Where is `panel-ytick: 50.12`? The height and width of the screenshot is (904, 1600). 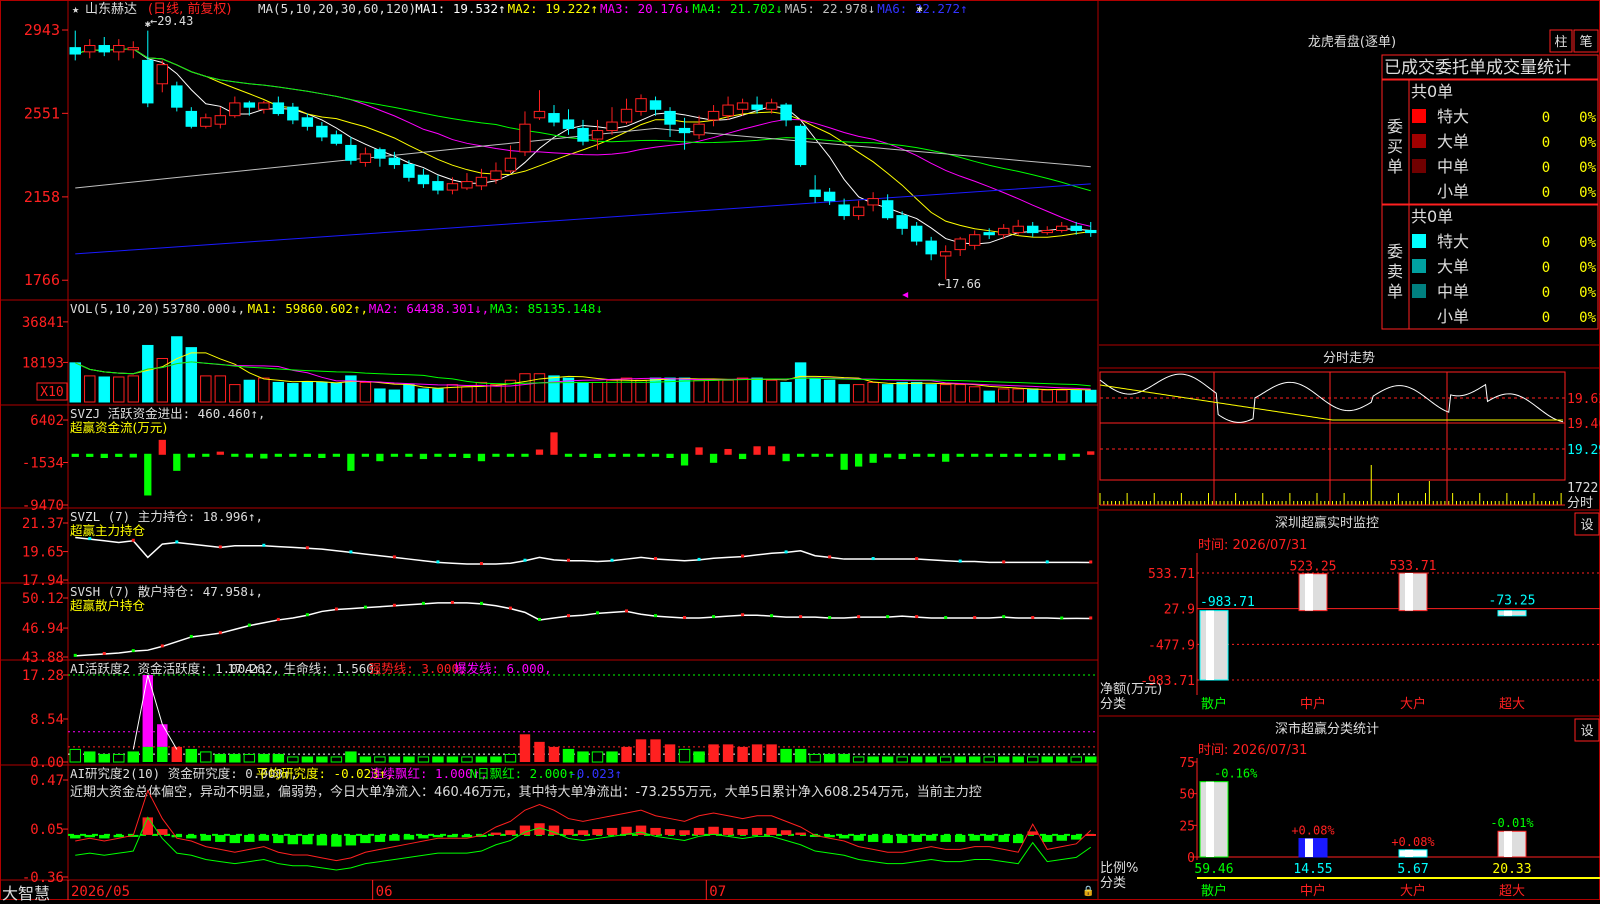
panel-ytick: 50.12 is located at coordinates (43, 599).